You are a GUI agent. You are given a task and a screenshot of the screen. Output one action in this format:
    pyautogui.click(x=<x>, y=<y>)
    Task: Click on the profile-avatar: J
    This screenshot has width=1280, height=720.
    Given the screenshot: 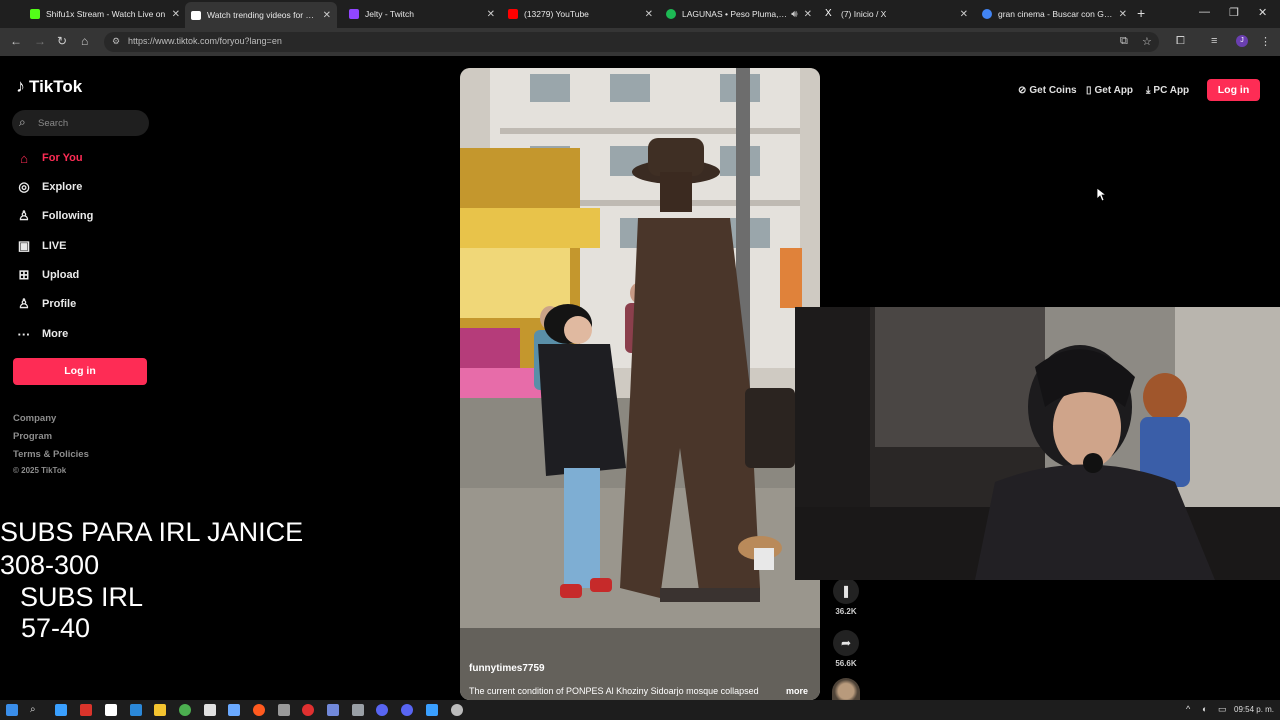 What is the action you would take?
    pyautogui.click(x=1242, y=41)
    